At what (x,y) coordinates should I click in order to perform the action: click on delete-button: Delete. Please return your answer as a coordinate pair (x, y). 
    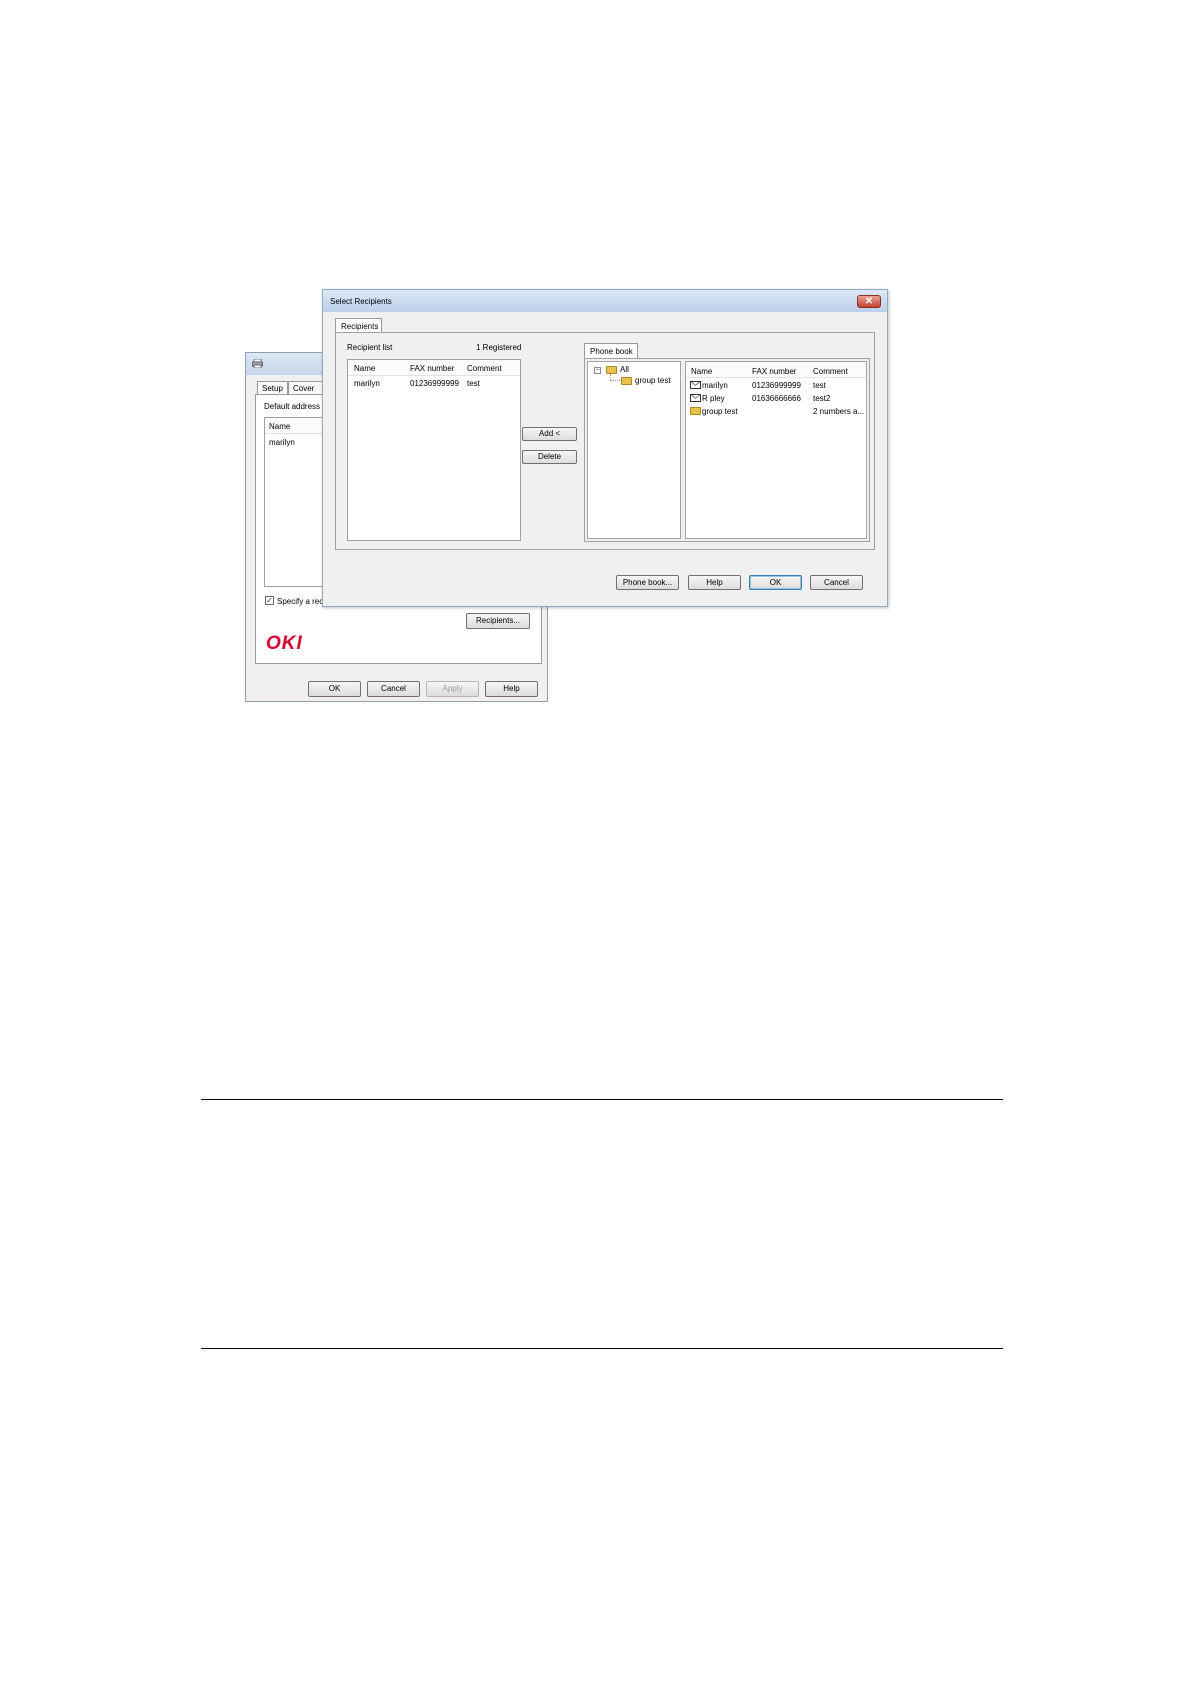
    Looking at the image, I should click on (549, 457).